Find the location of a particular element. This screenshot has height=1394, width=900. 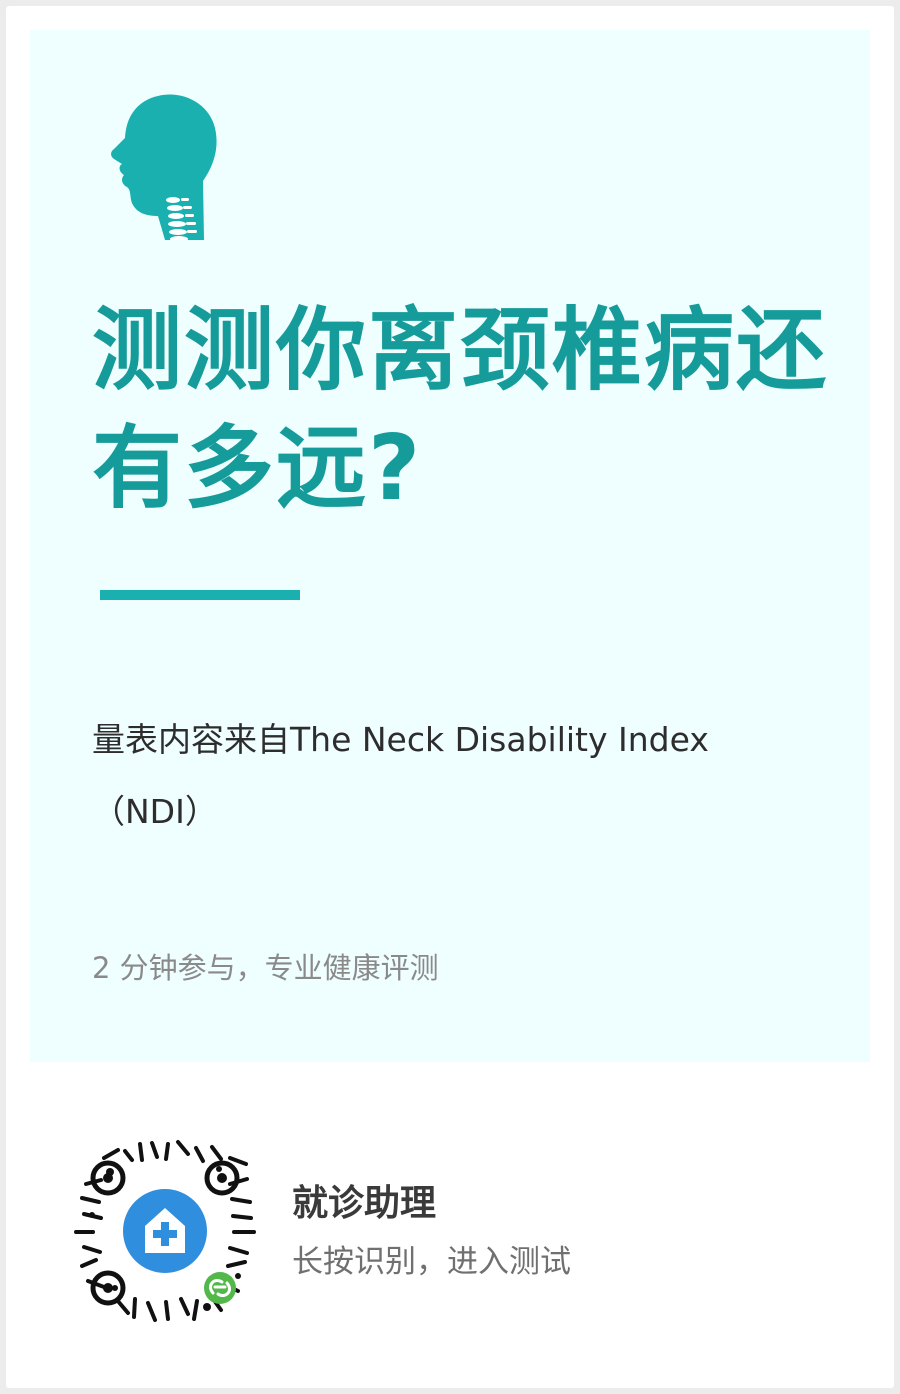

page-title: 测测你离颈椎病还有多远? is located at coordinates (460, 409).